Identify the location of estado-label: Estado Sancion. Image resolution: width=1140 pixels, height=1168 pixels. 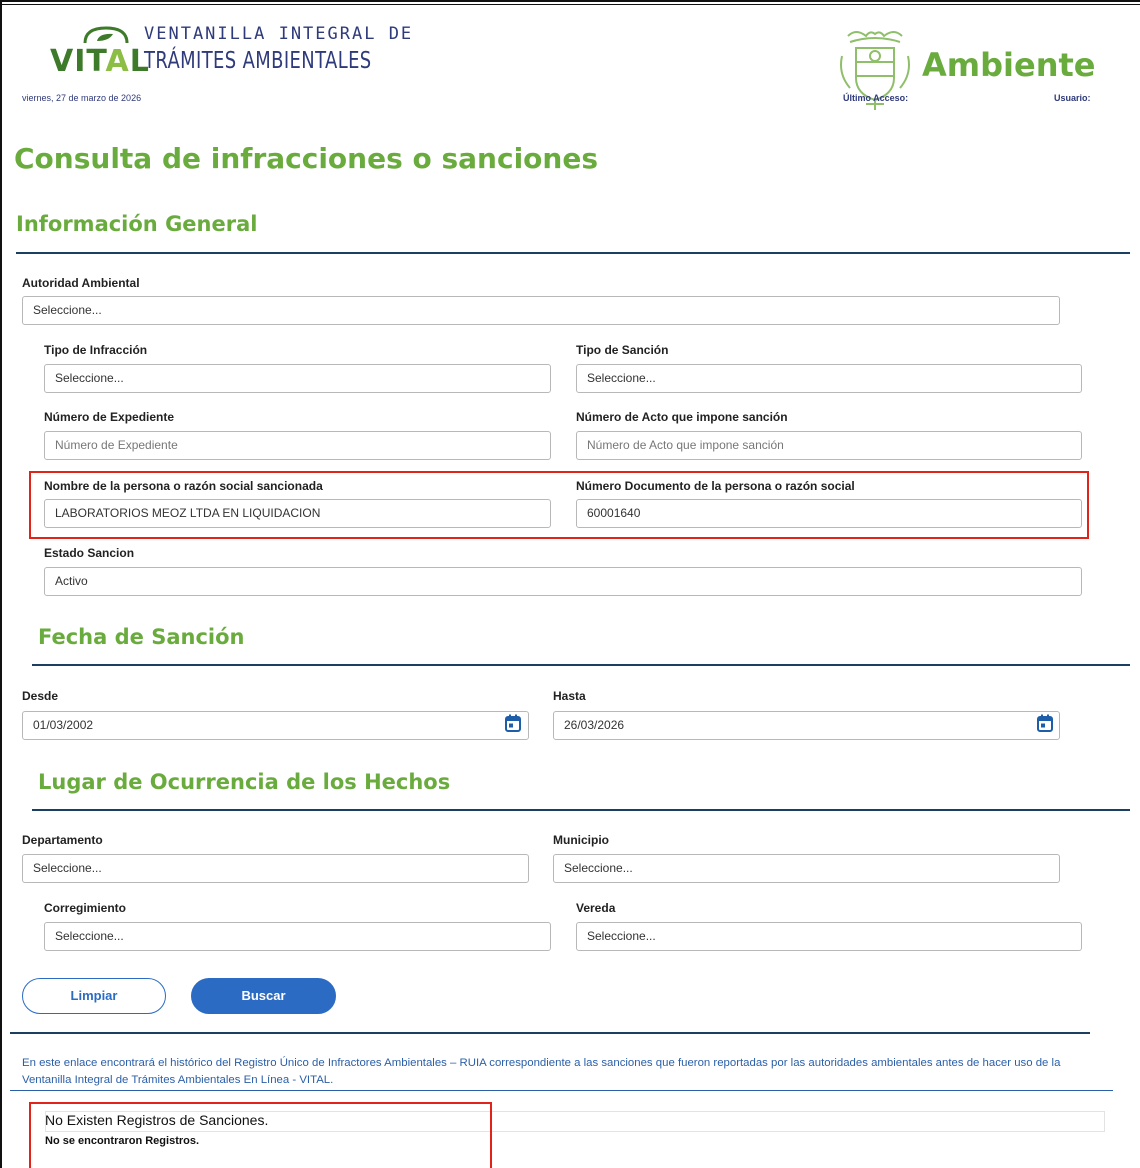
(89, 553).